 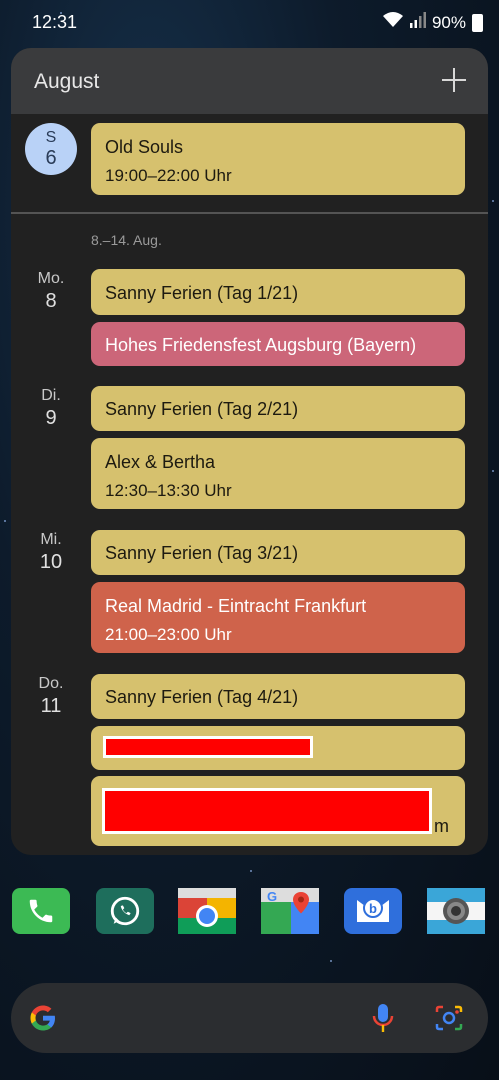 What do you see at coordinates (207, 911) in the screenshot?
I see `chrome-app-icon` at bounding box center [207, 911].